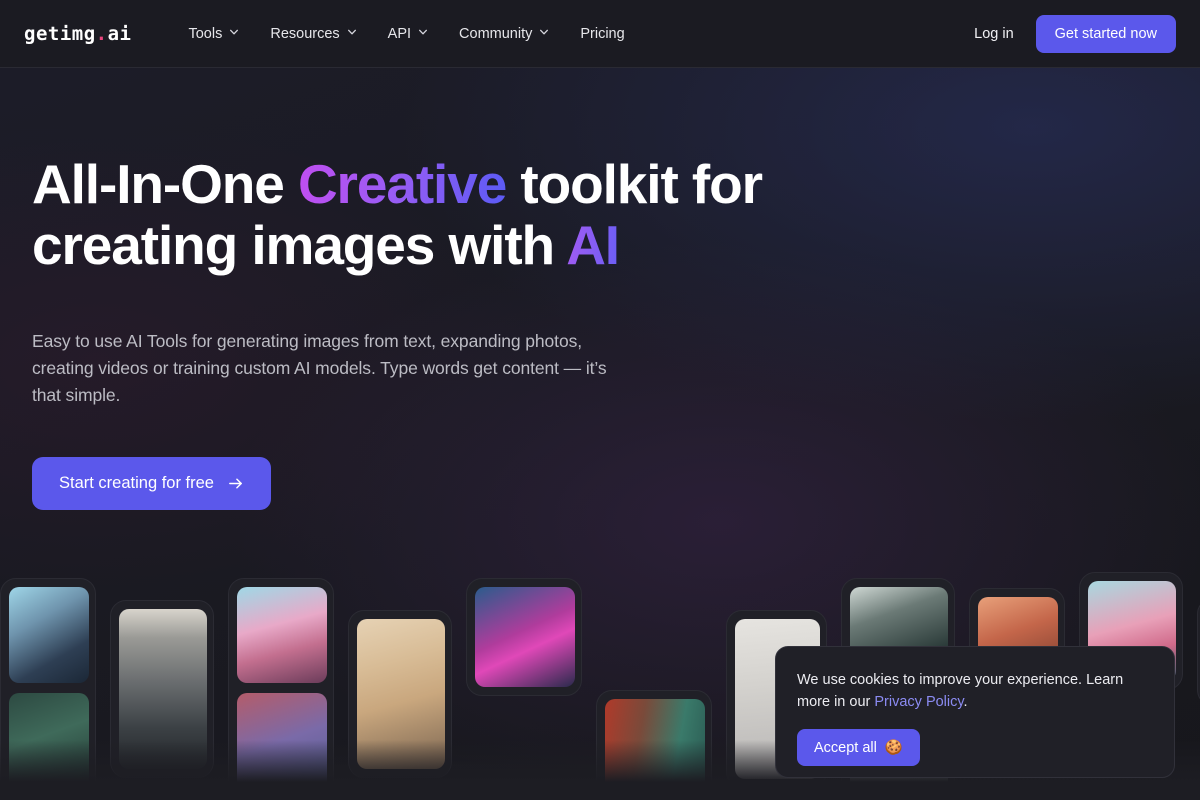  Describe the element at coordinates (593, 245) in the screenshot. I see `headline-accent-ai: AI` at that location.